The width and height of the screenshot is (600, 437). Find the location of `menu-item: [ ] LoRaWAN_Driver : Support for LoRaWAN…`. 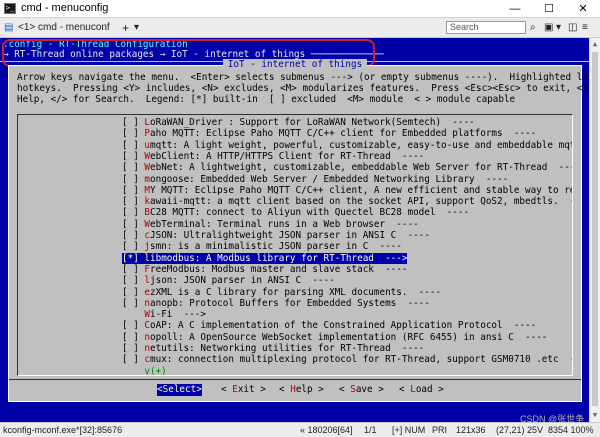

menu-item: [ ] LoRaWAN_Driver : Support for LoRaWAN… is located at coordinates (298, 122).